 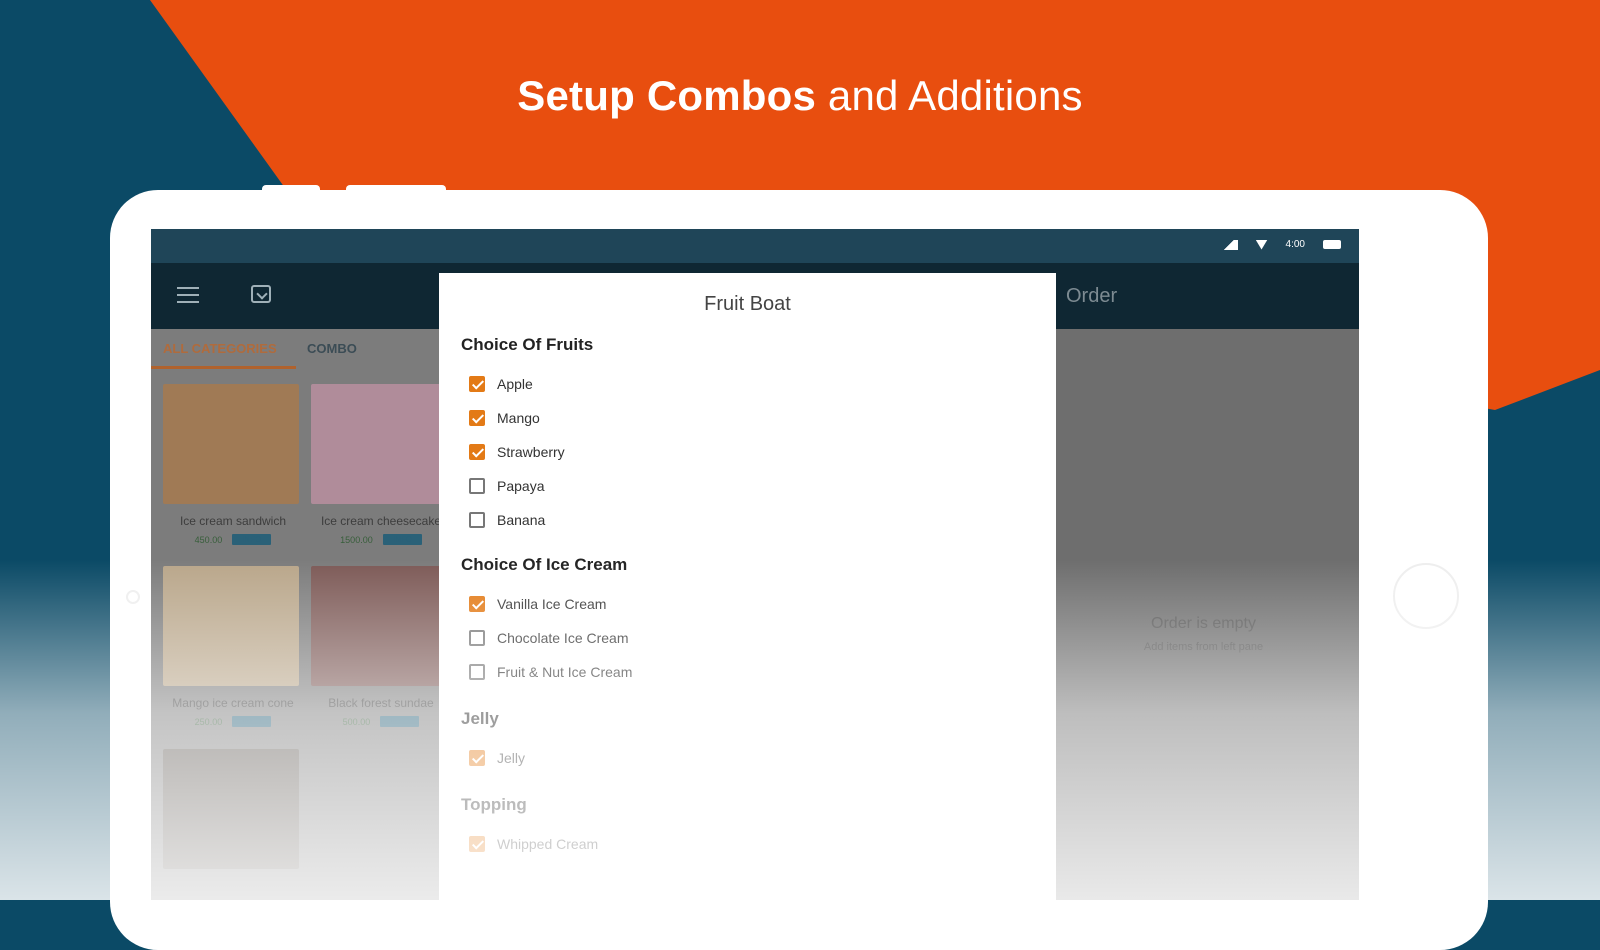 I want to click on option-row: Strawberry, so click(x=527, y=452).